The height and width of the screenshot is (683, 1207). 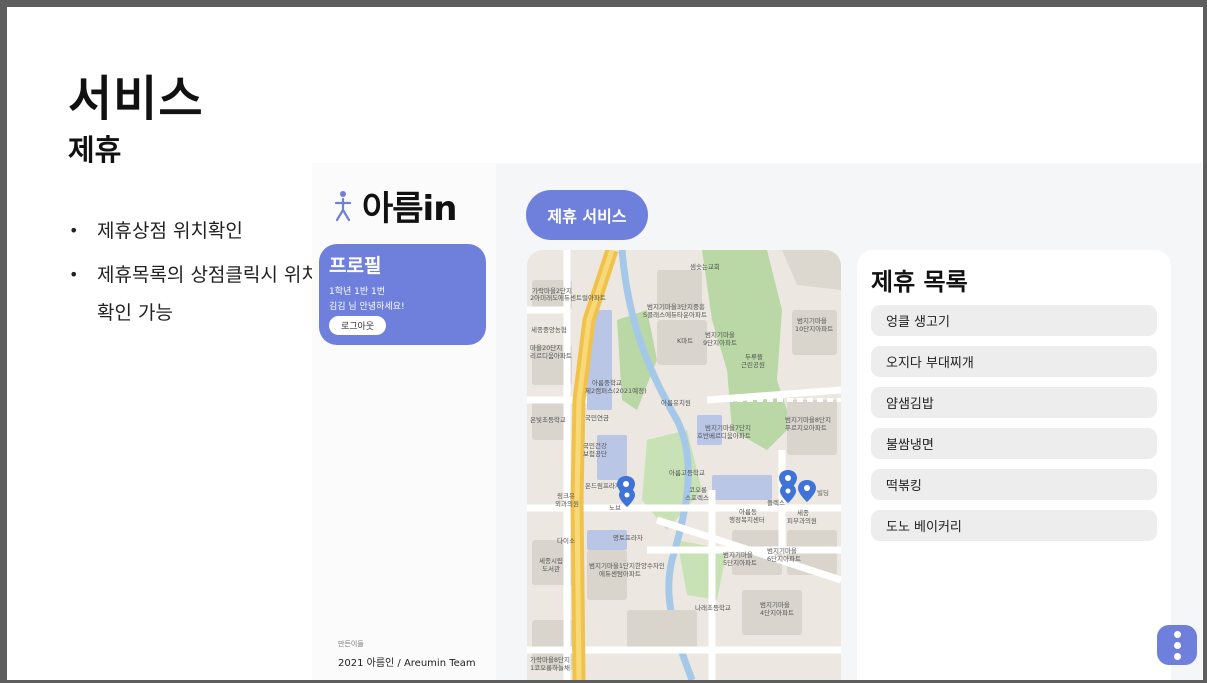 What do you see at coordinates (607, 382) in the screenshot?
I see `map-label: 아름중학교` at bounding box center [607, 382].